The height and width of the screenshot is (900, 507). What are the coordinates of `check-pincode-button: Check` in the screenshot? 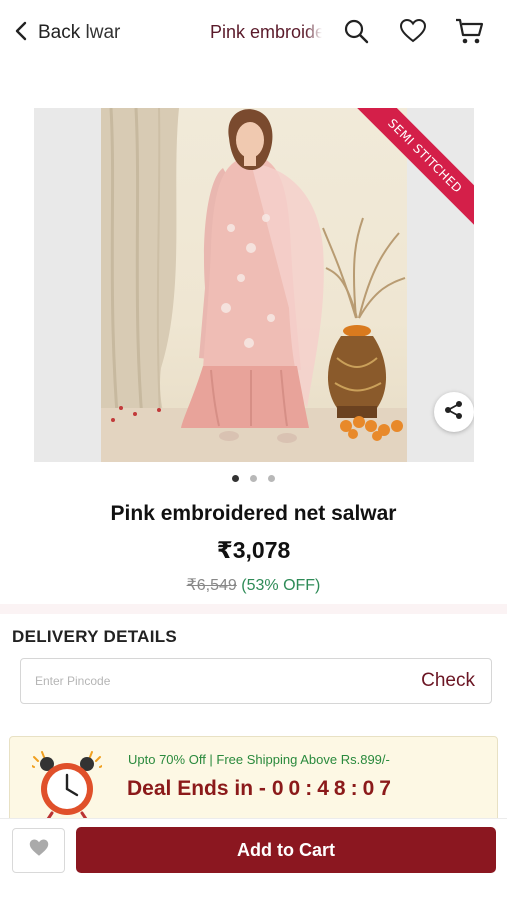 It's located at (448, 681).